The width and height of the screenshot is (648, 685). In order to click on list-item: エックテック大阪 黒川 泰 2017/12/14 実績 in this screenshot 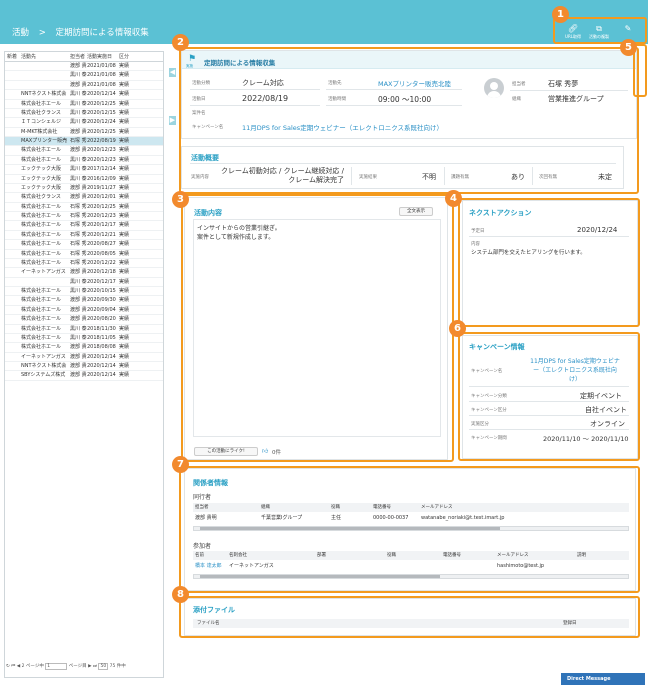, I will do `click(84, 170)`.